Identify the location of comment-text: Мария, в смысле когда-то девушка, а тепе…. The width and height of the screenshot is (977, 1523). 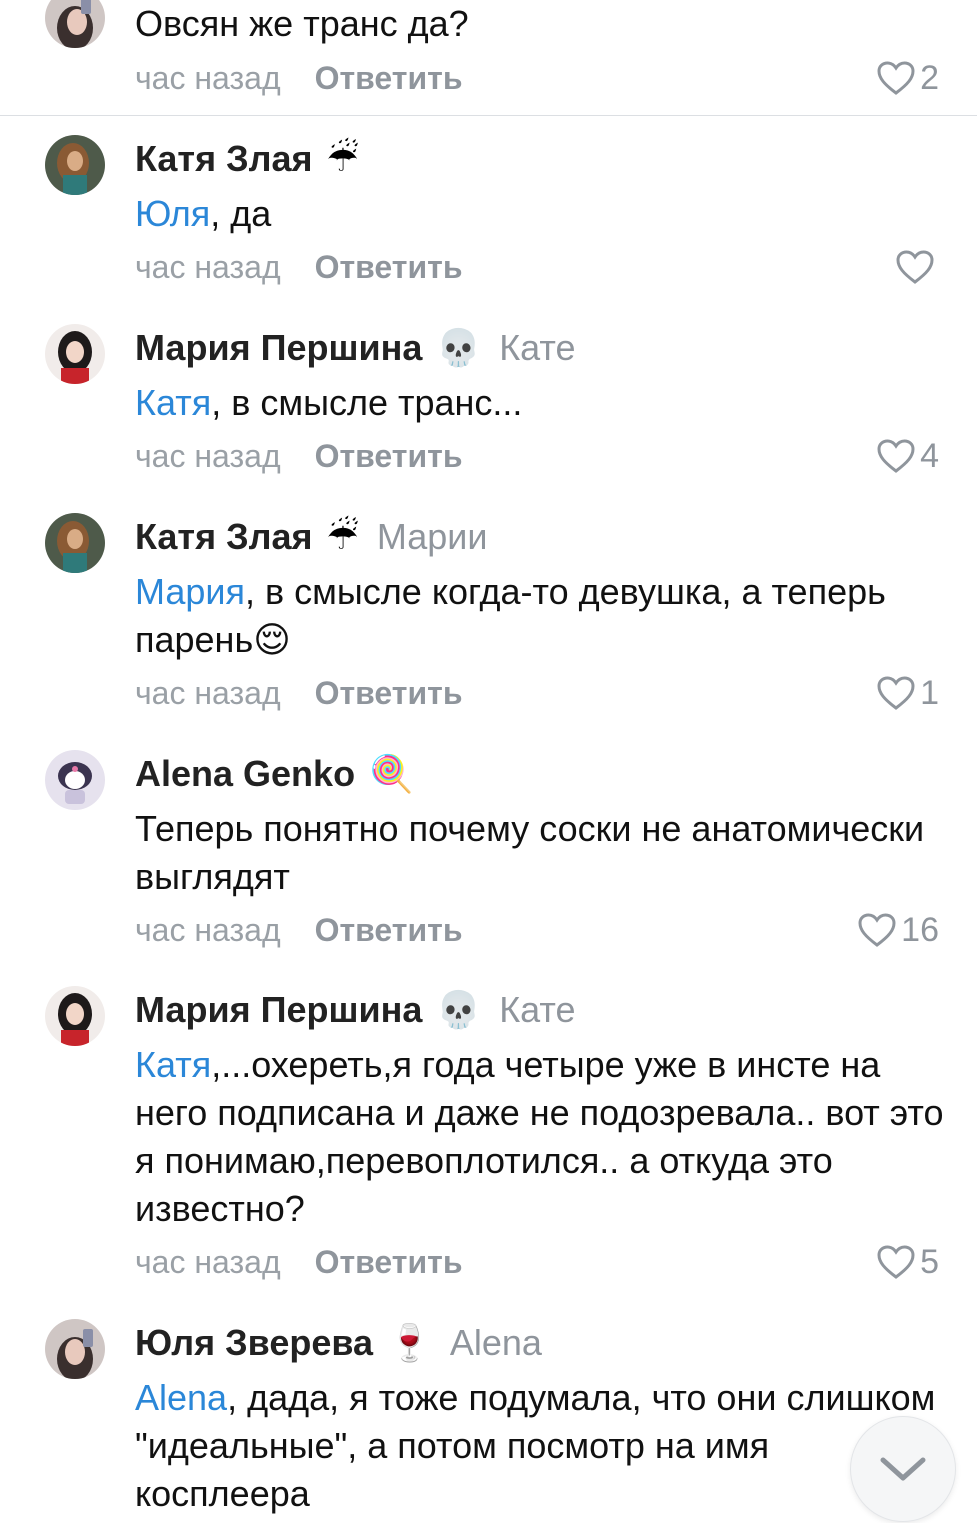
(540, 616).